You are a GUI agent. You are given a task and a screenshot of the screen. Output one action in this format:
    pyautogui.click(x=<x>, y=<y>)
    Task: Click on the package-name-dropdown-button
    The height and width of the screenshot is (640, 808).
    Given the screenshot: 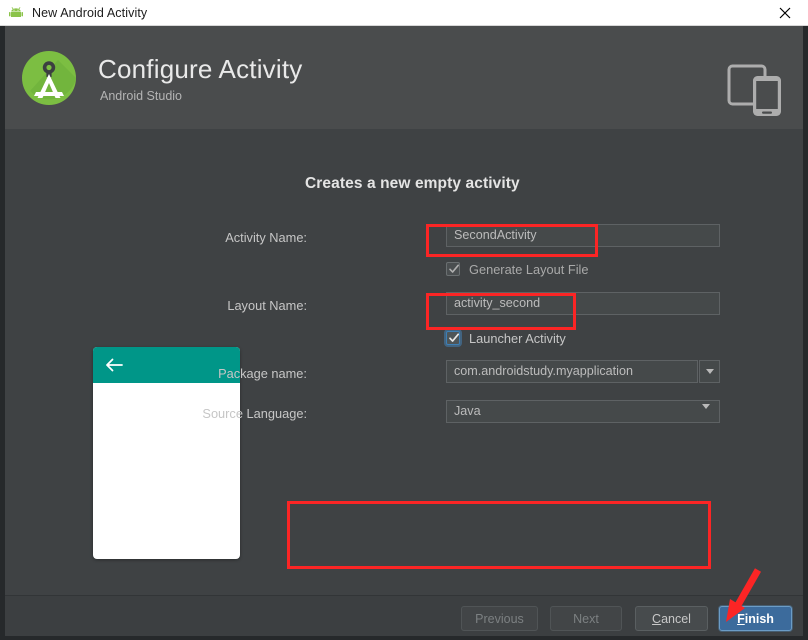 What is the action you would take?
    pyautogui.click(x=709, y=371)
    